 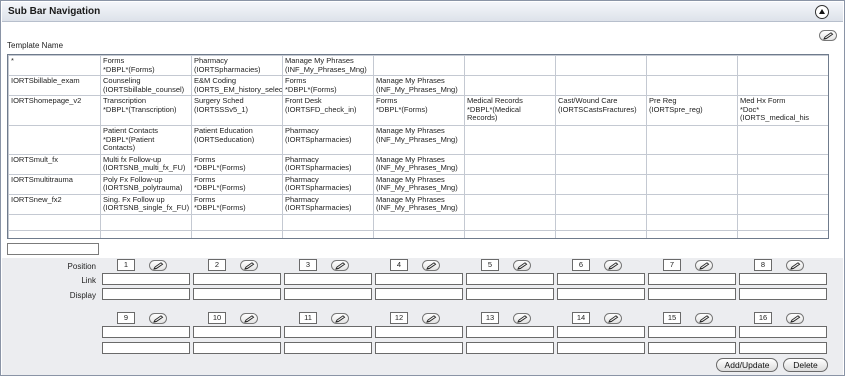 What do you see at coordinates (54, 204) in the screenshot?
I see `template-name-cell: IORTSnew_fx2` at bounding box center [54, 204].